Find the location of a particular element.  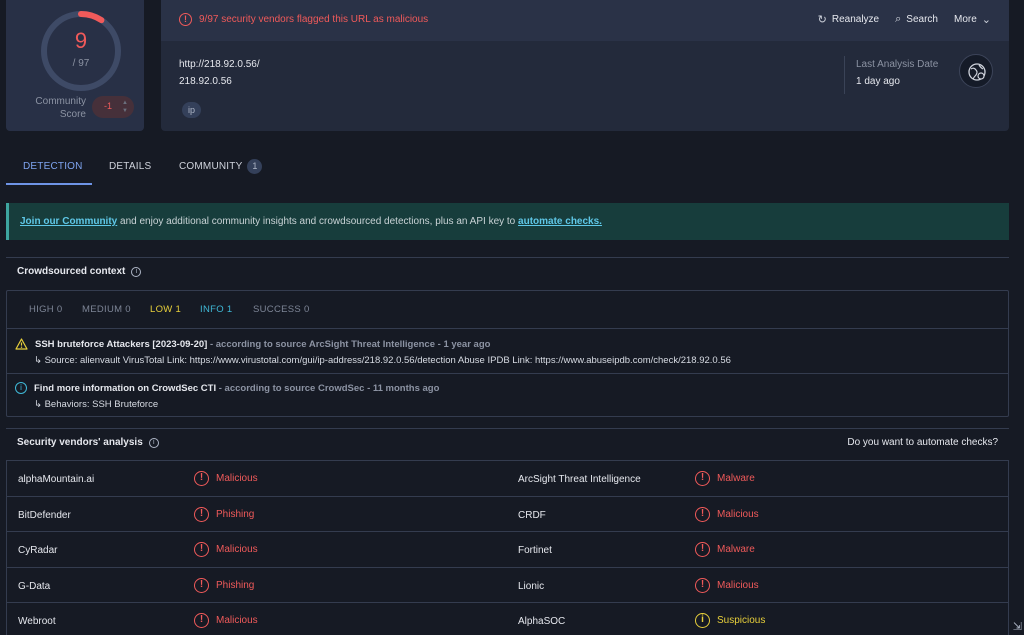

tab-detection: DETECTION is located at coordinates (53, 167).